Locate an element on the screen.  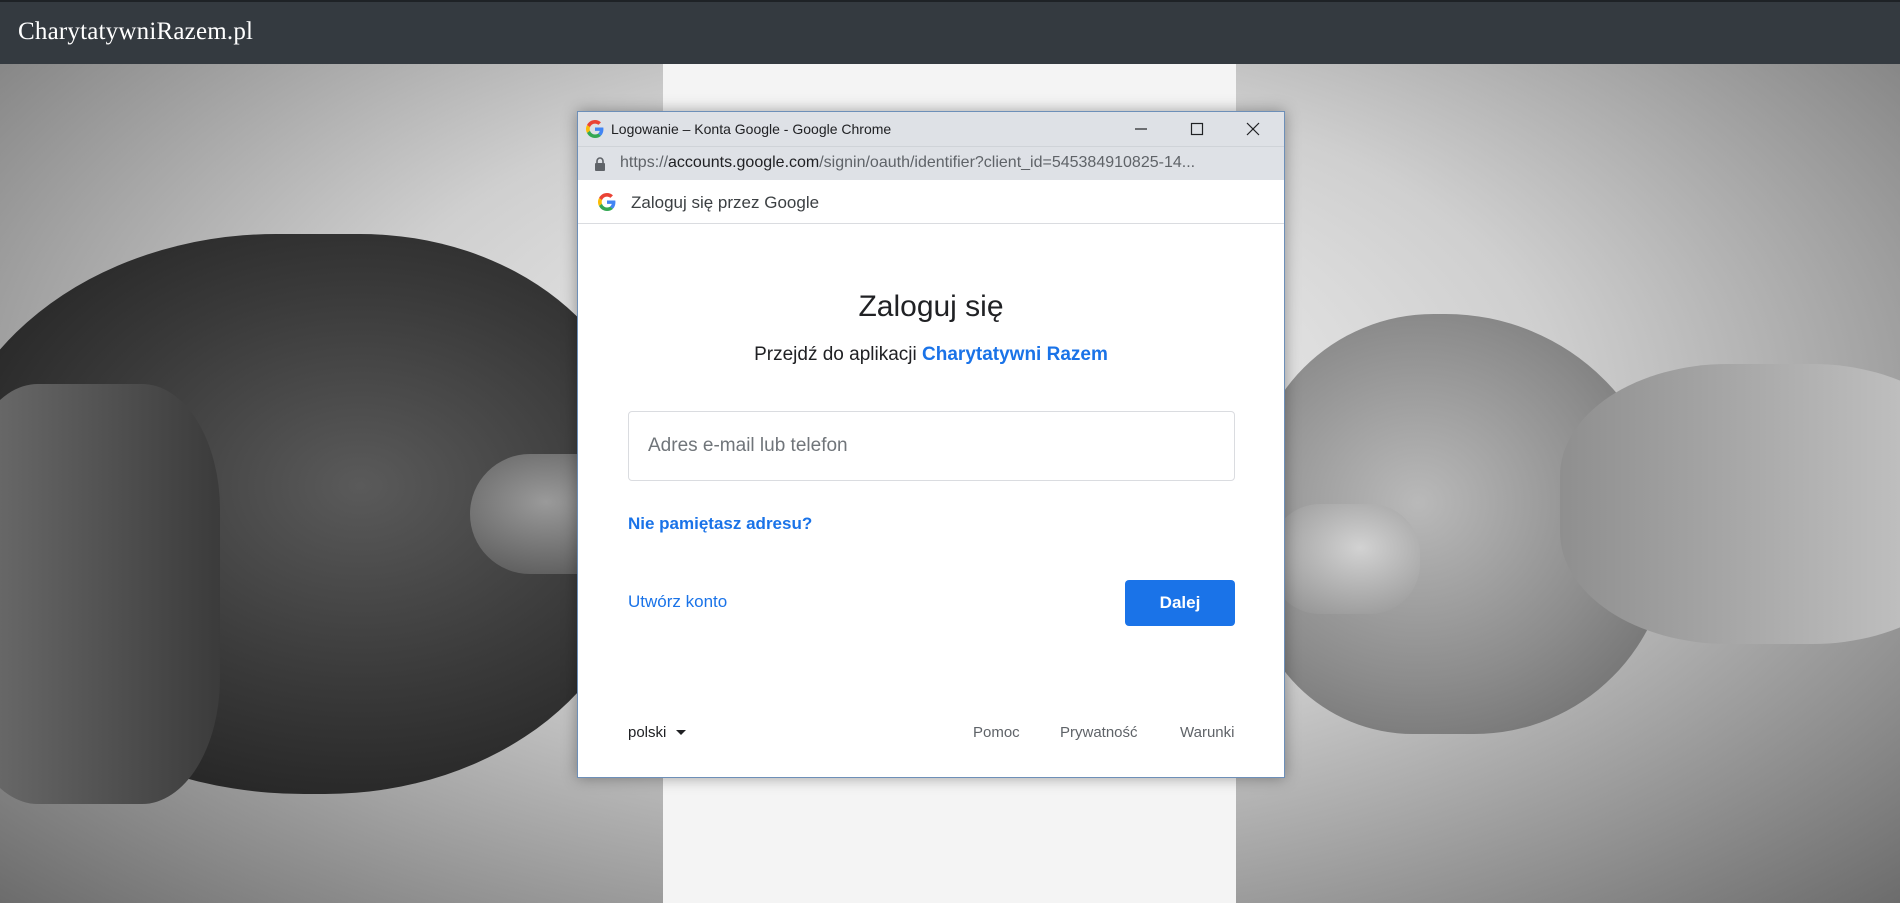
maximize-icon is located at coordinates (1197, 129).